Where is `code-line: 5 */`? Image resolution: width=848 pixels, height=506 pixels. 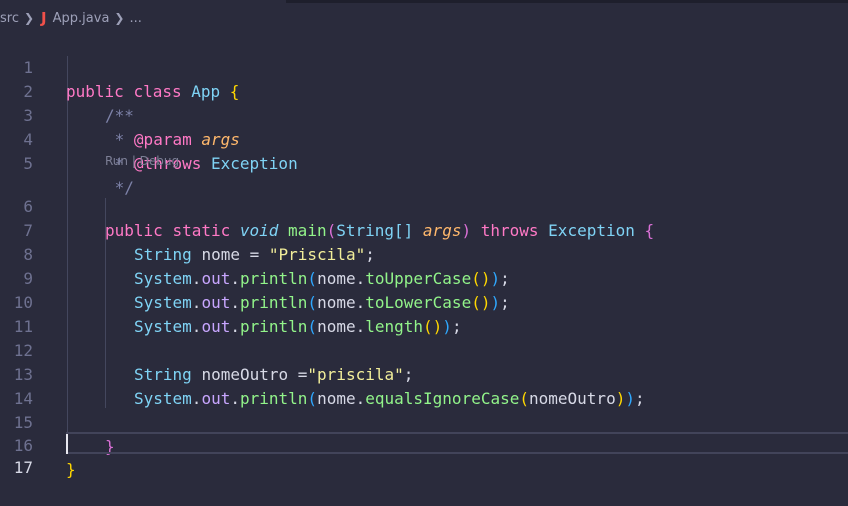
code-line: 5 */ is located at coordinates (424, 162).